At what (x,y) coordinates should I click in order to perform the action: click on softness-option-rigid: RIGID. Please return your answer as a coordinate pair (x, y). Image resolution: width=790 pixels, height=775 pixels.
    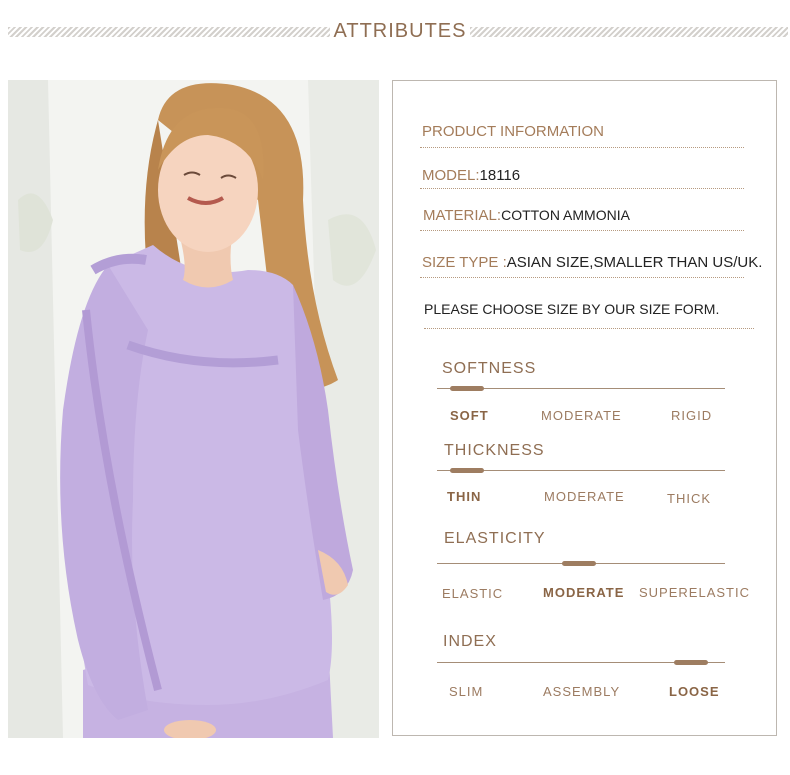
    Looking at the image, I should click on (692, 415).